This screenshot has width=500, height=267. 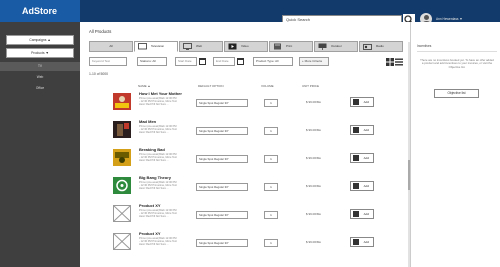 I want to click on product-title: Mad Men, so click(x=147, y=121).